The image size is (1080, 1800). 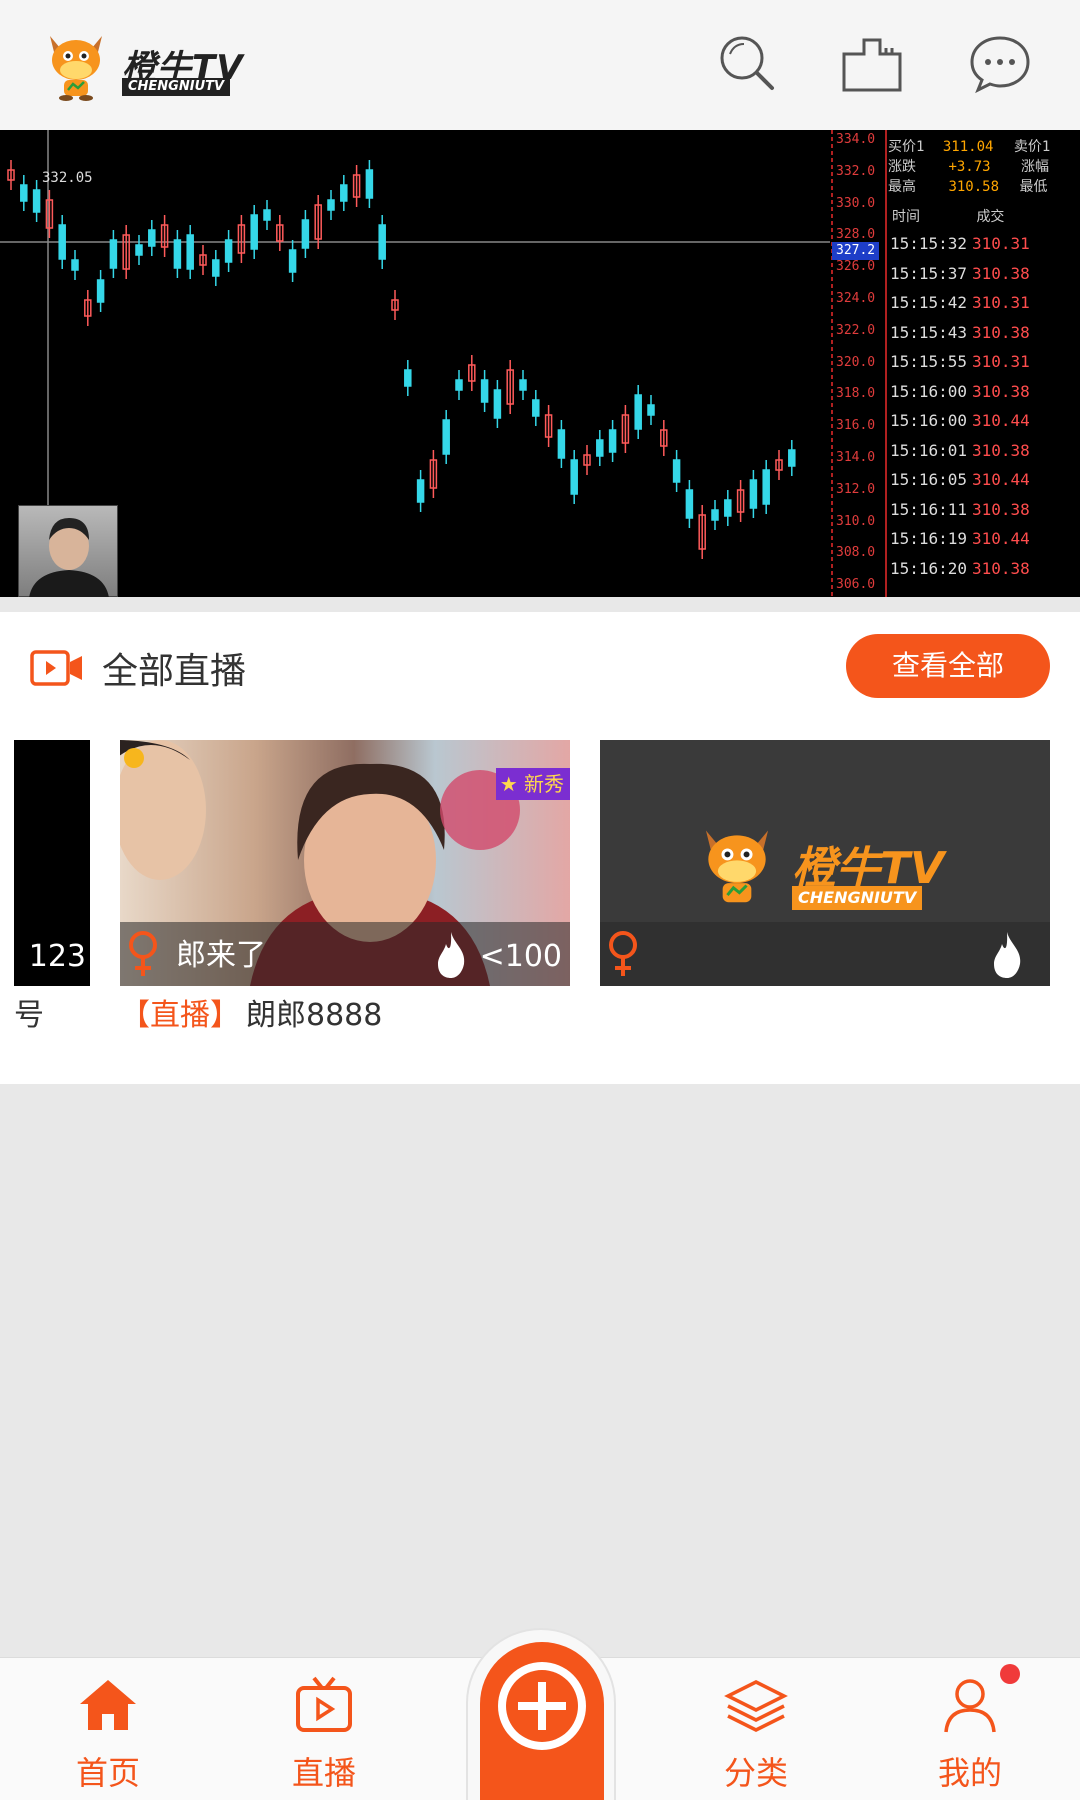 What do you see at coordinates (143, 953) in the screenshot?
I see `female-icon` at bounding box center [143, 953].